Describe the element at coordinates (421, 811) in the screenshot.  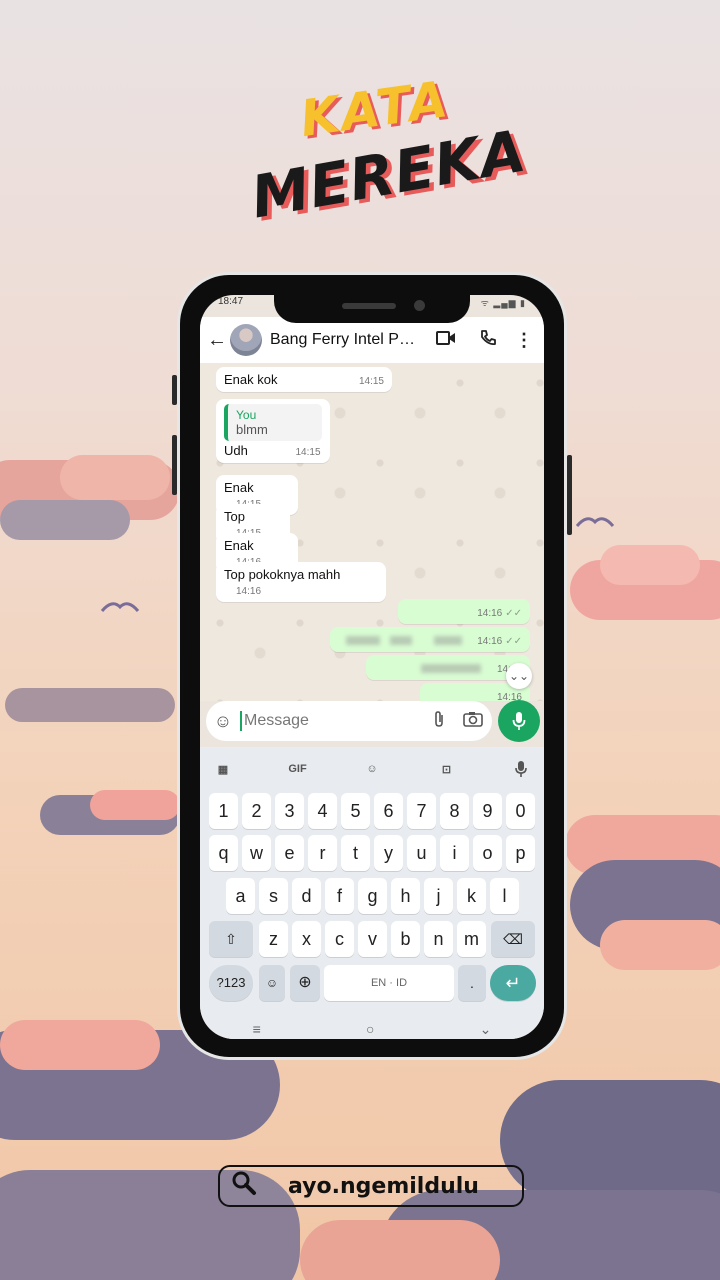
I see `key: 7` at that location.